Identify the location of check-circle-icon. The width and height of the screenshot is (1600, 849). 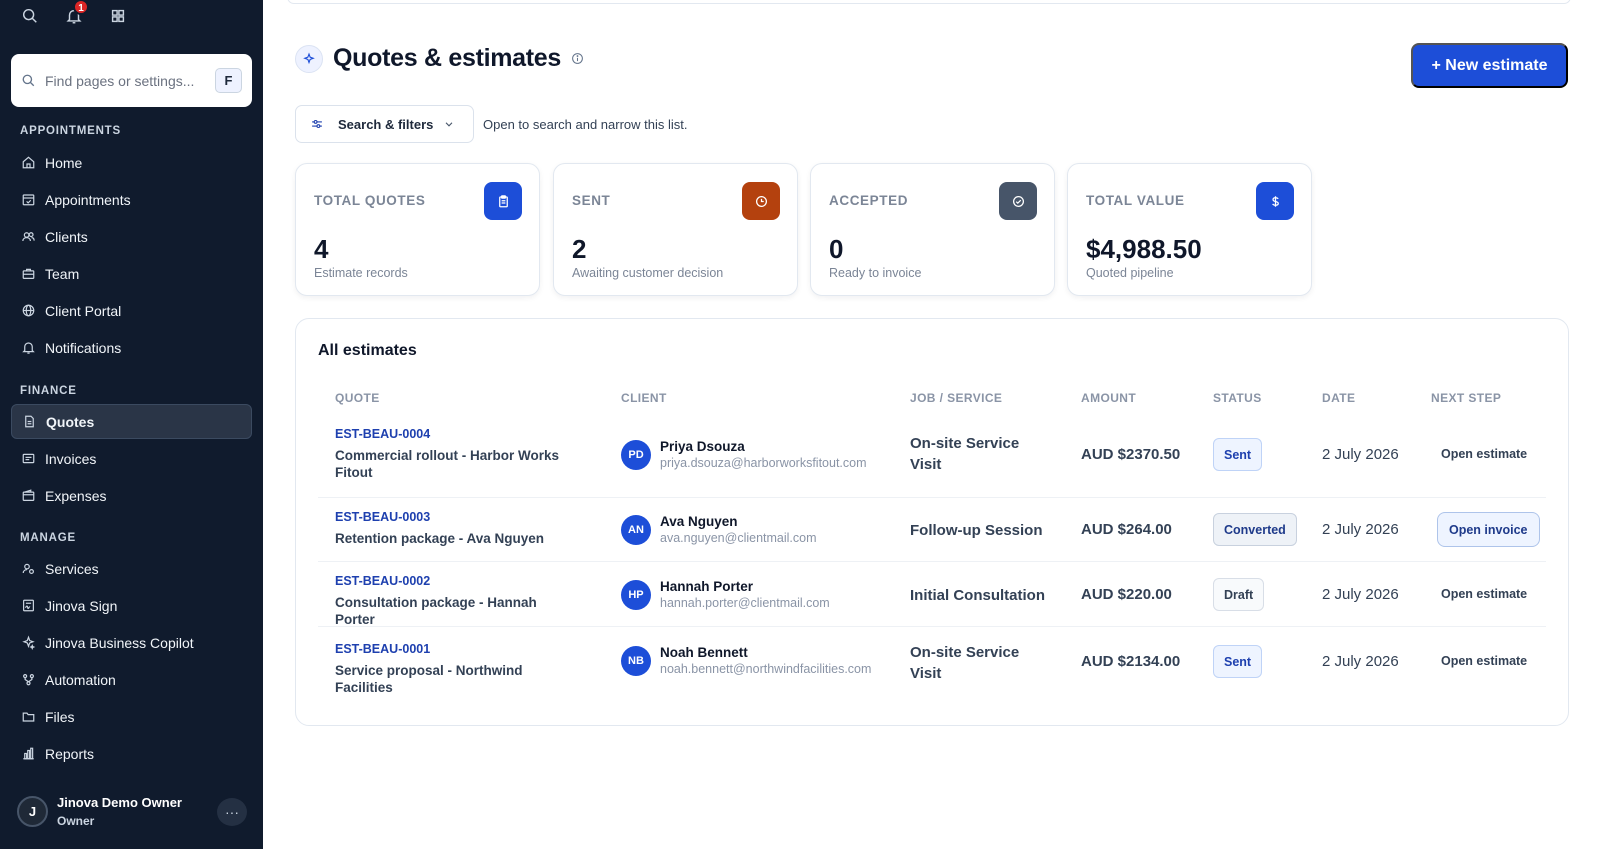
(1018, 201).